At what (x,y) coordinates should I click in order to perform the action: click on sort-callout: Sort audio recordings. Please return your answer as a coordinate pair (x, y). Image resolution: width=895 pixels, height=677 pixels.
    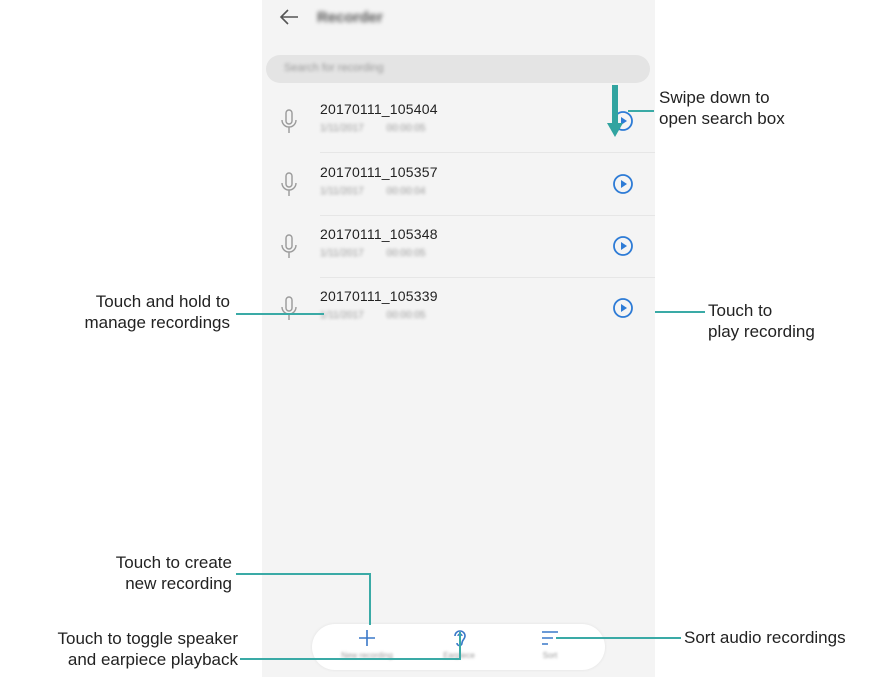
    Looking at the image, I should click on (765, 637).